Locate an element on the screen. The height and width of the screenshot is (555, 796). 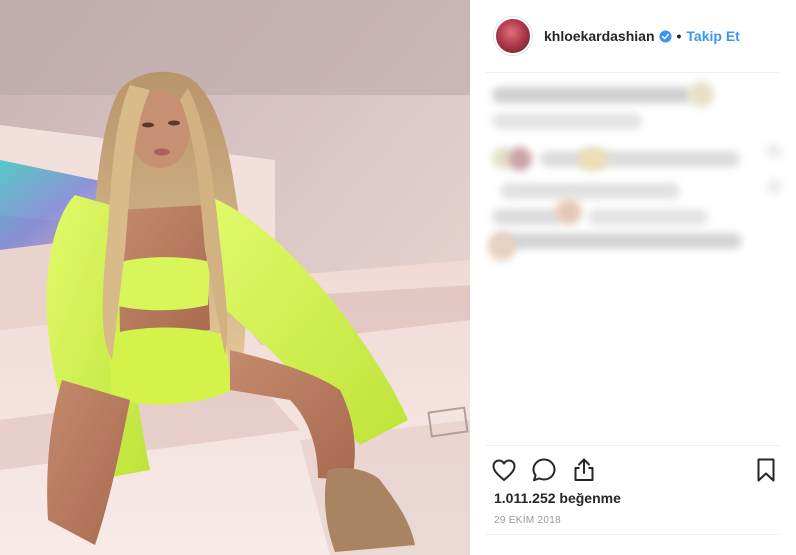
post-header: khloekardashian • Takip Et is located at coordinates (633, 36).